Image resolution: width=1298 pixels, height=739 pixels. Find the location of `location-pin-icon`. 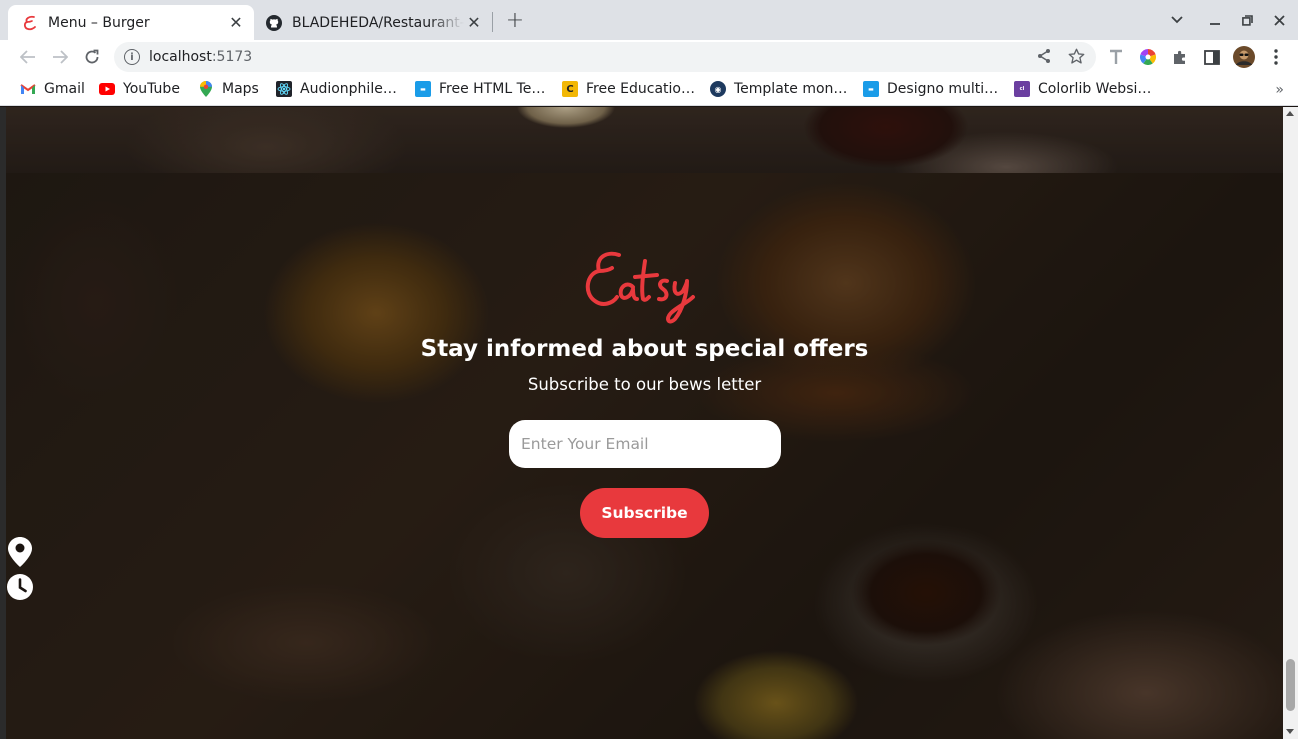

location-pin-icon is located at coordinates (20, 552).